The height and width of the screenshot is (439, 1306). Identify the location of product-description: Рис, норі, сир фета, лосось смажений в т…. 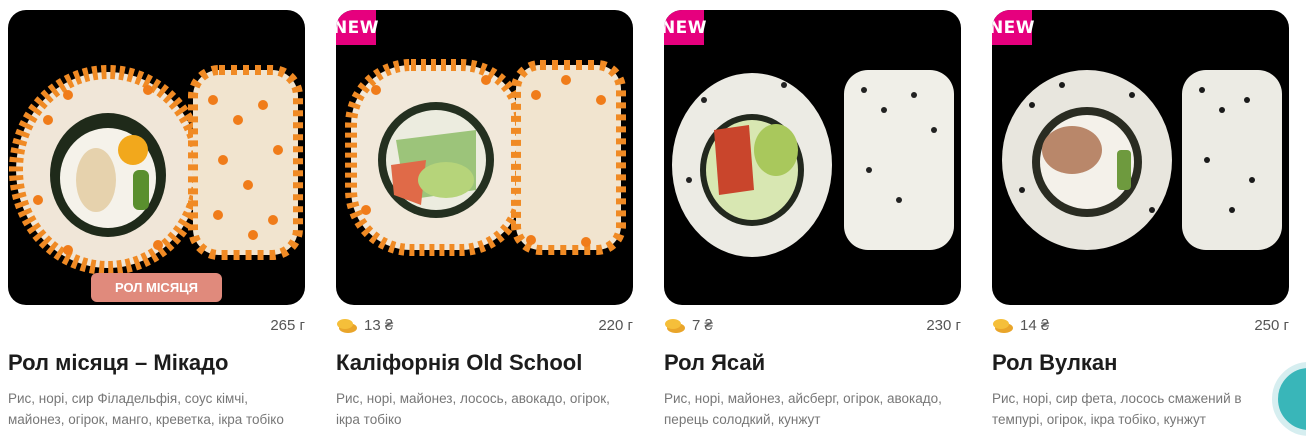
(1117, 409).